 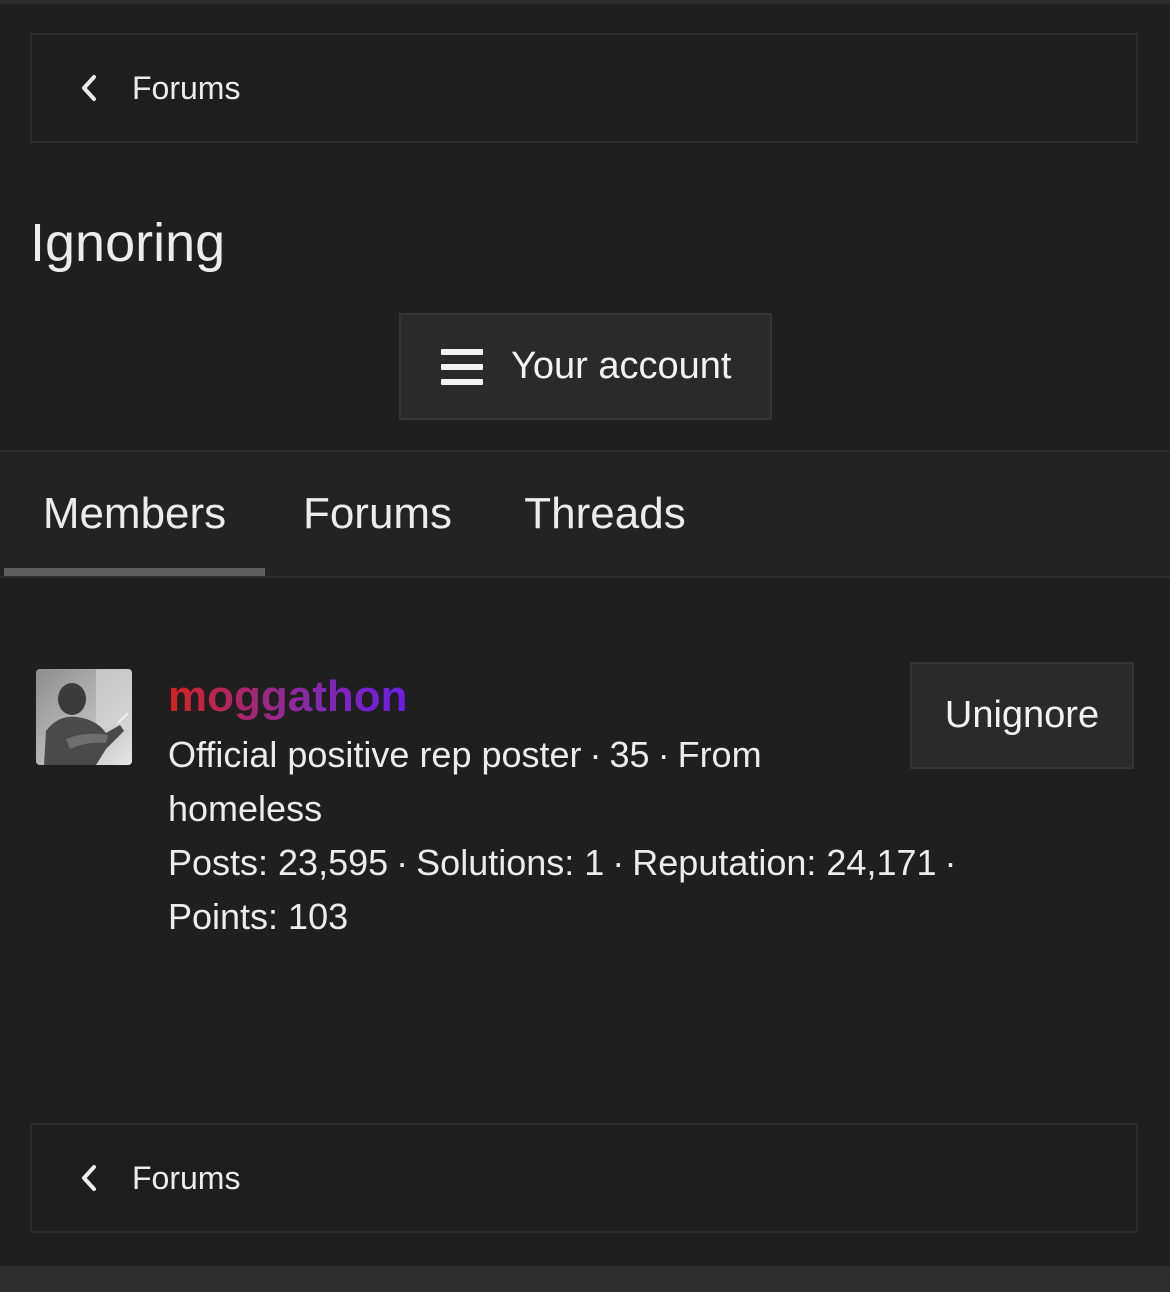 I want to click on tab-members: Members, so click(x=134, y=514).